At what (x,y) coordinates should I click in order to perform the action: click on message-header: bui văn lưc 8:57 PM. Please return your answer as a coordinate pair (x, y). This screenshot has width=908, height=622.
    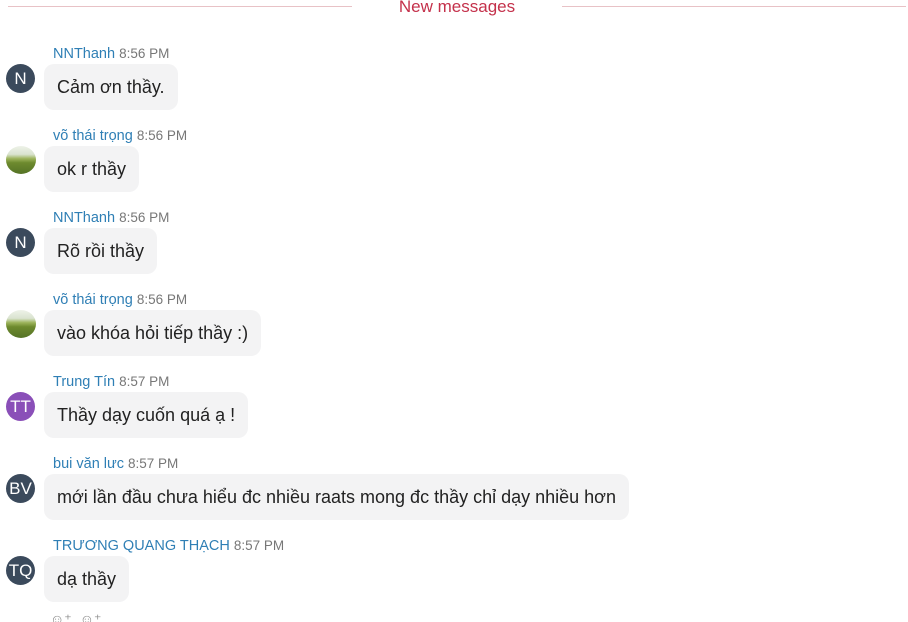
    Looking at the image, I should click on (115, 464).